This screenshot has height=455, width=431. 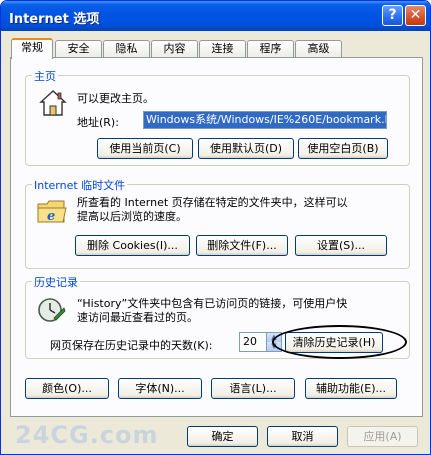 I want to click on history-days-input: 20, so click(x=253, y=342).